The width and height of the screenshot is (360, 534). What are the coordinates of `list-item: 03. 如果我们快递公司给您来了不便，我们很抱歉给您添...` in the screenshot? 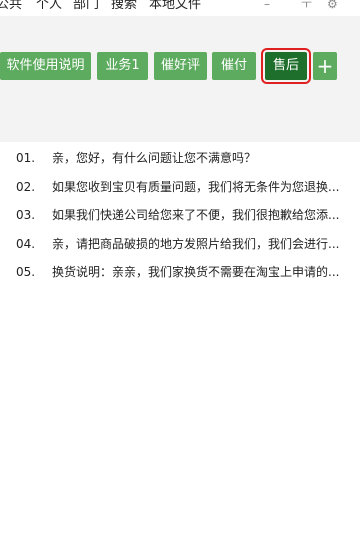 It's located at (177, 215).